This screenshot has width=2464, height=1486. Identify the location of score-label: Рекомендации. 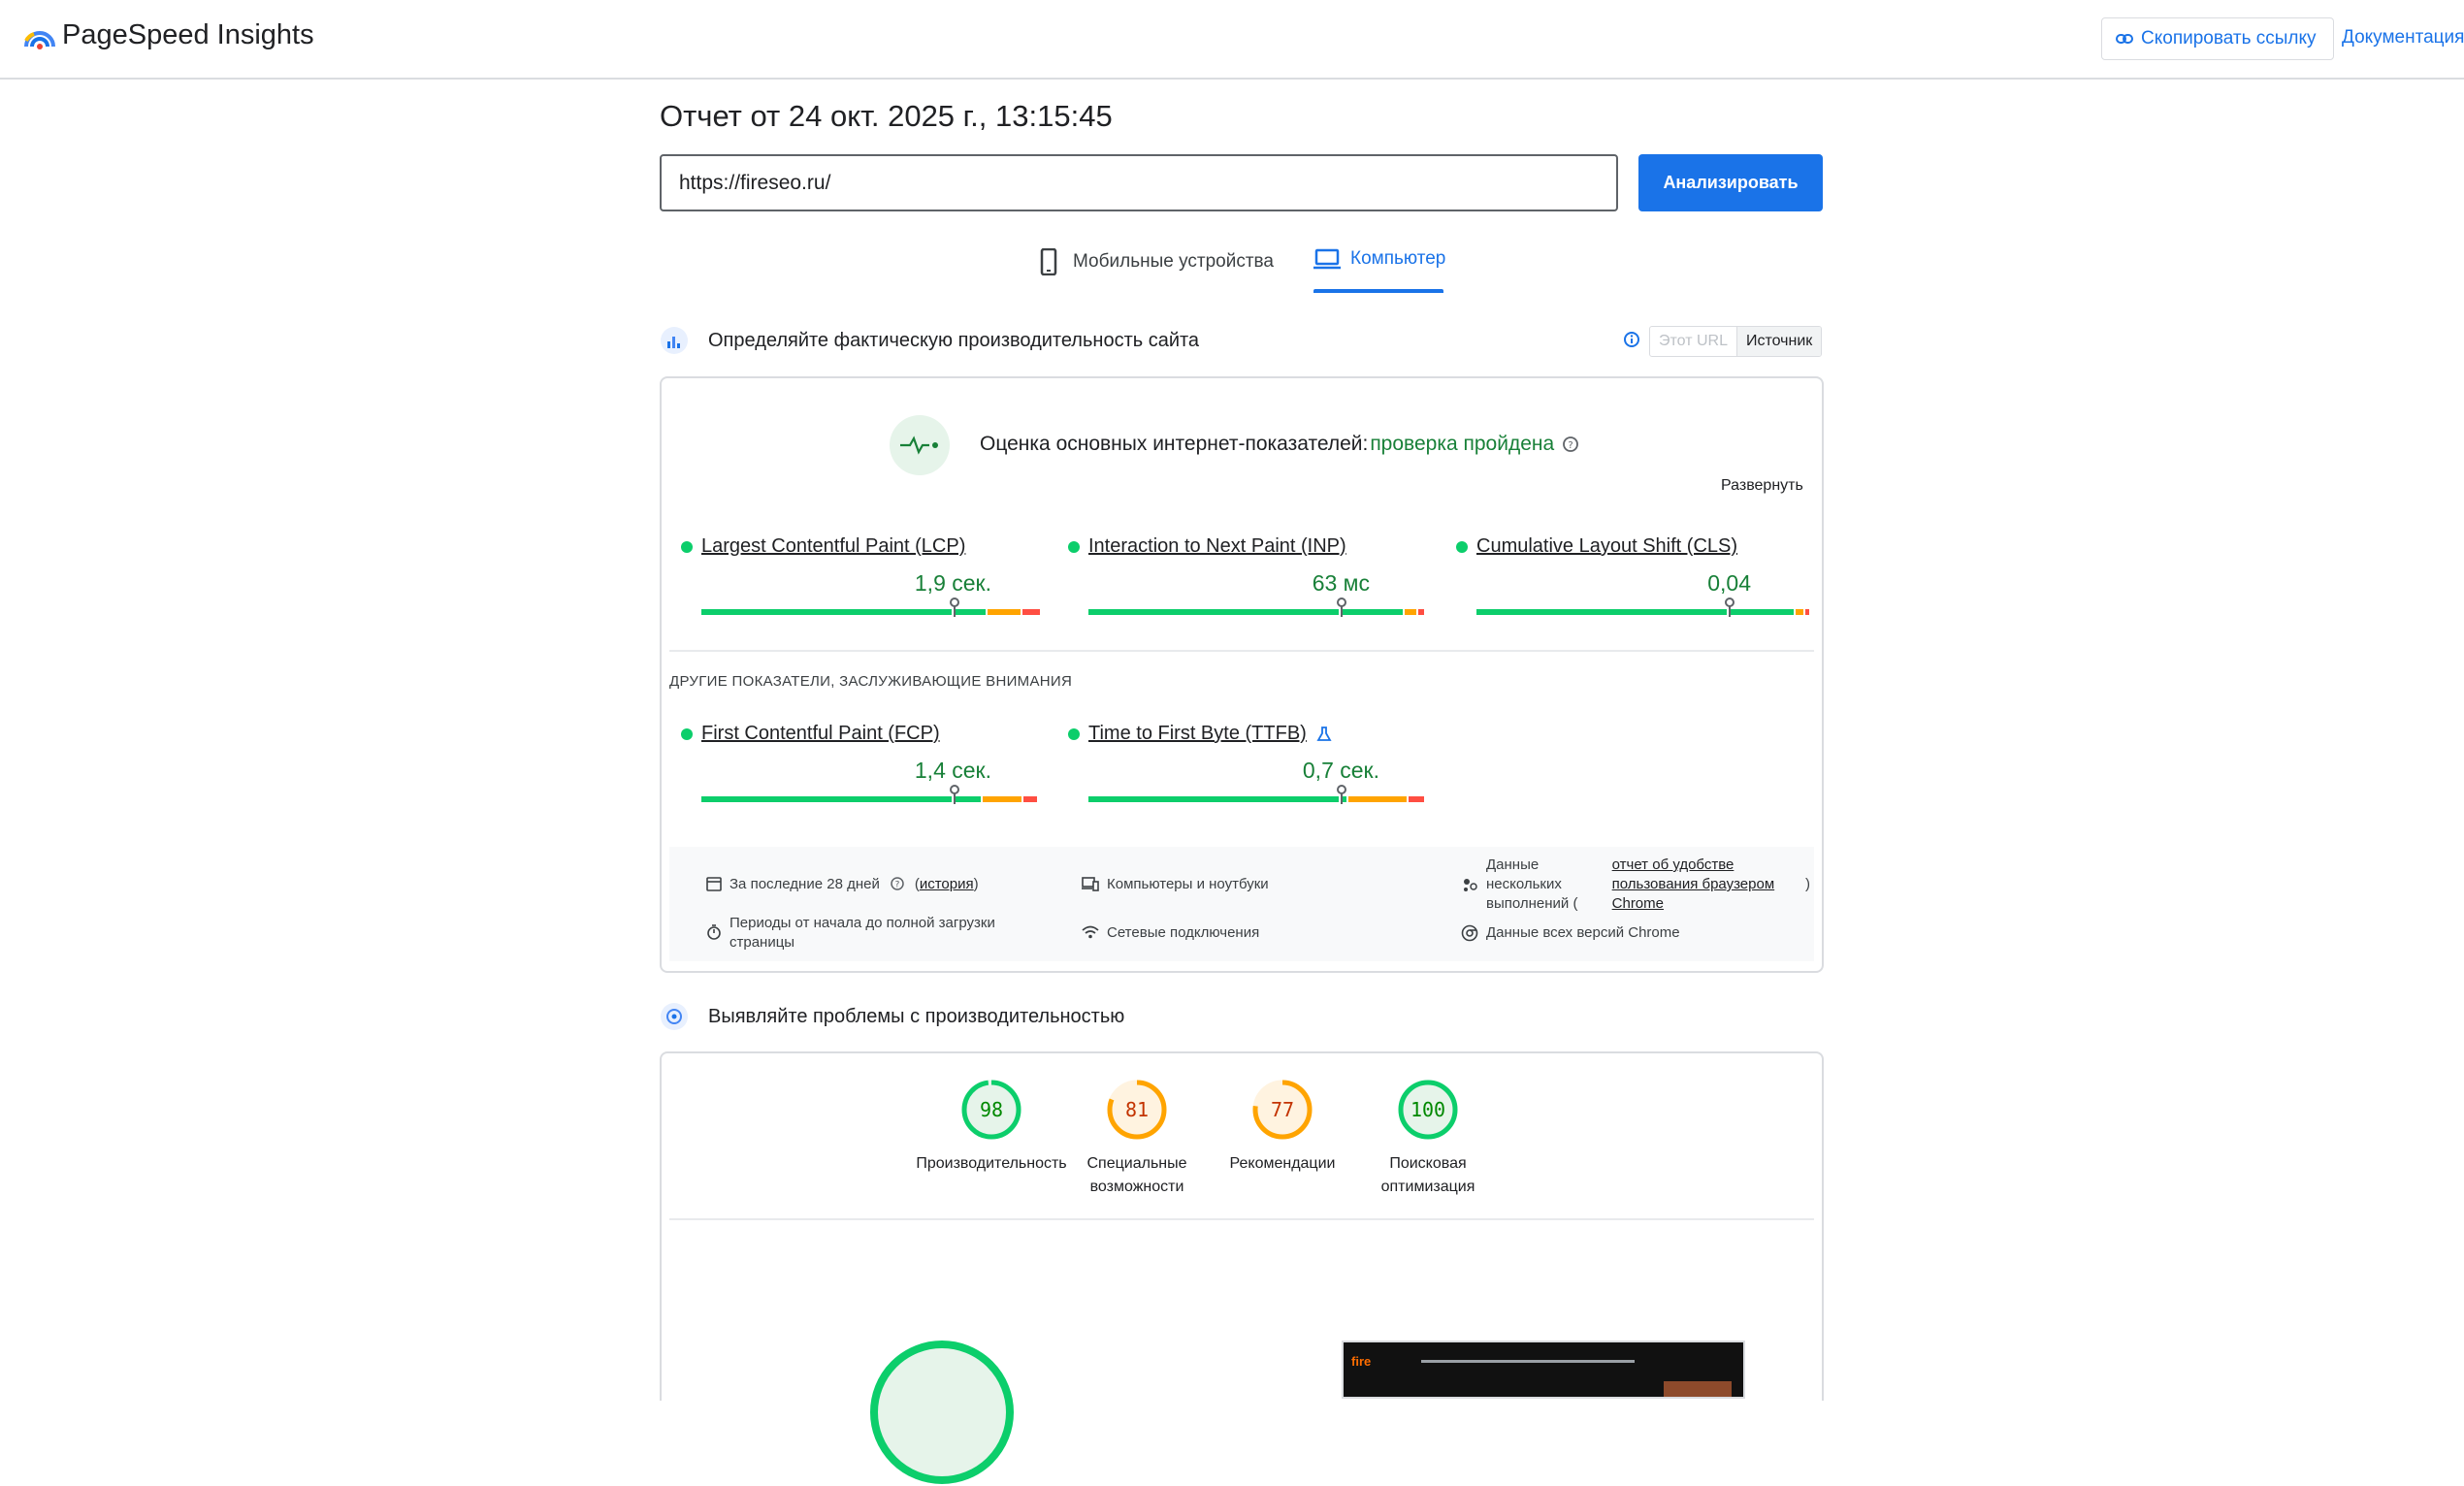
(1282, 1164).